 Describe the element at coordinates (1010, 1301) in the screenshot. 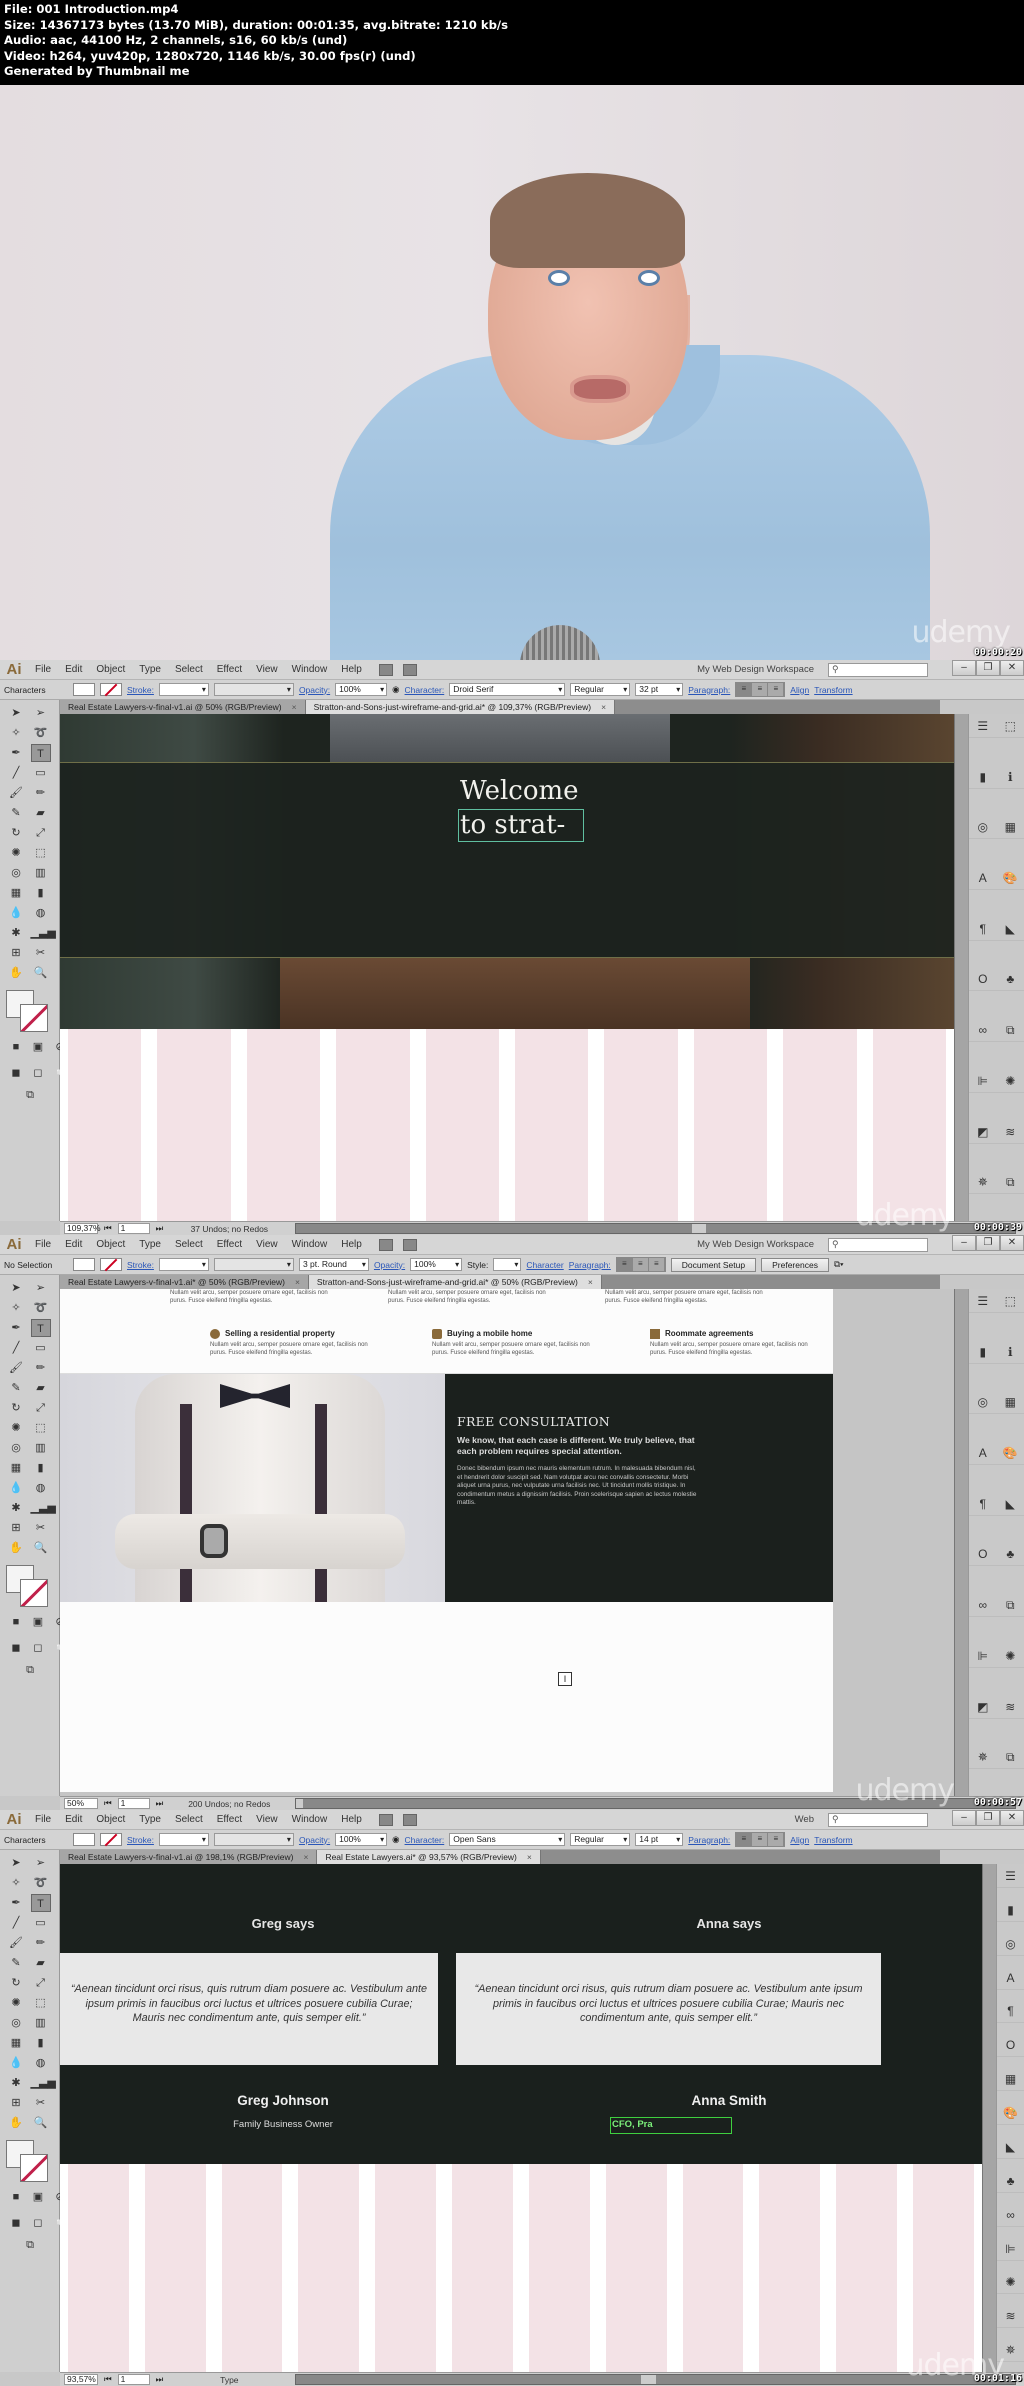

I see `artboards-panel-icon: ⬚` at that location.